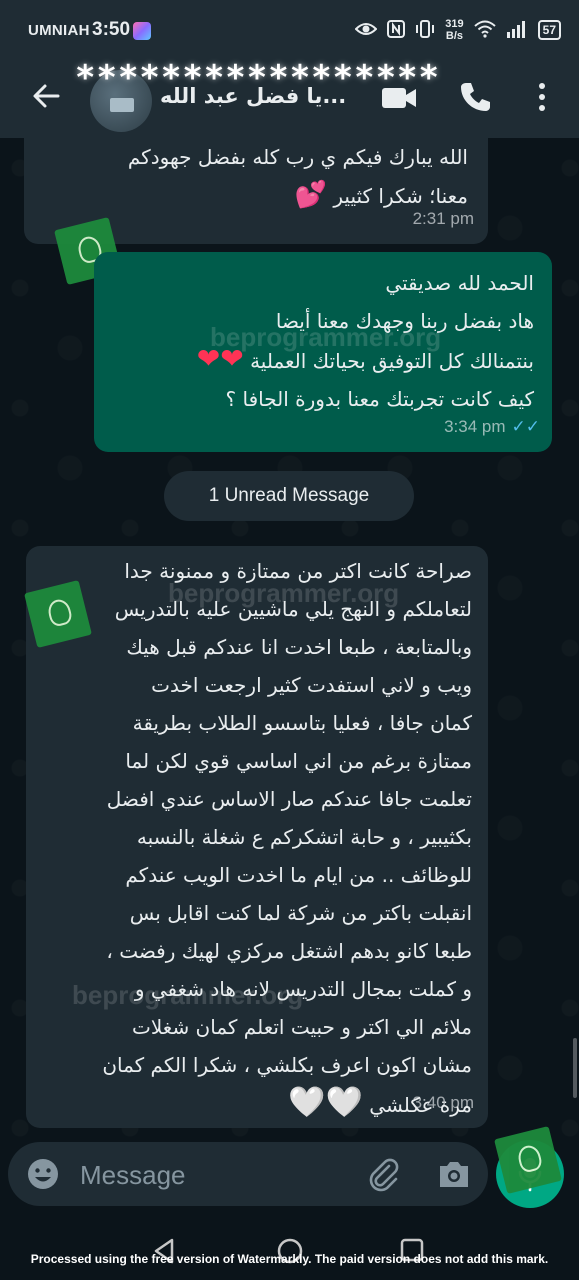  What do you see at coordinates (459, 283) in the screenshot?
I see `message-text-line: الحمد لله صديقتي` at bounding box center [459, 283].